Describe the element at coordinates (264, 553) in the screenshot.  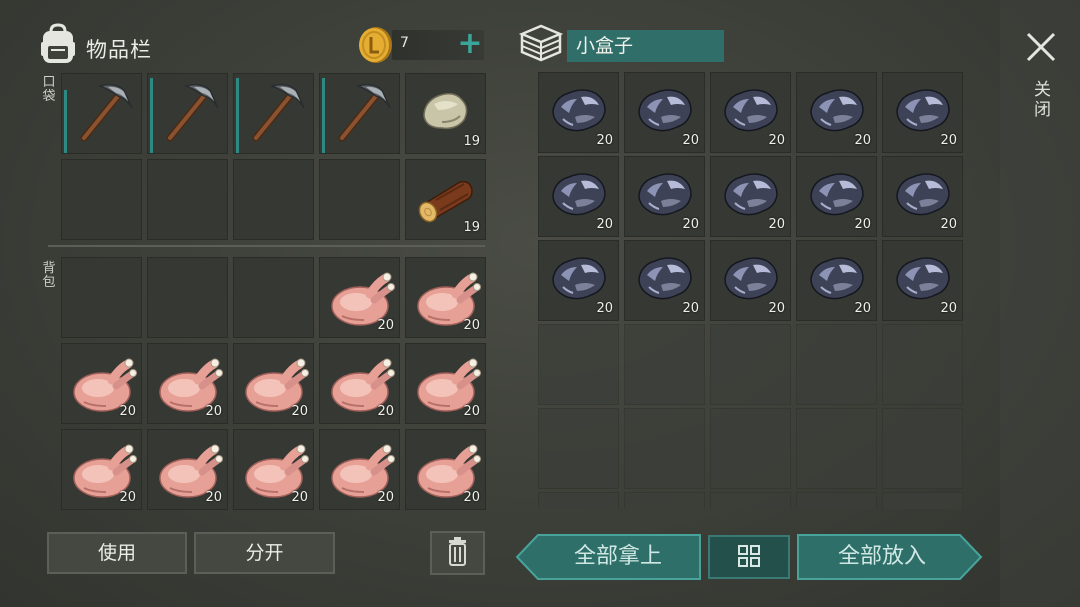
I see `split-button: 分开` at that location.